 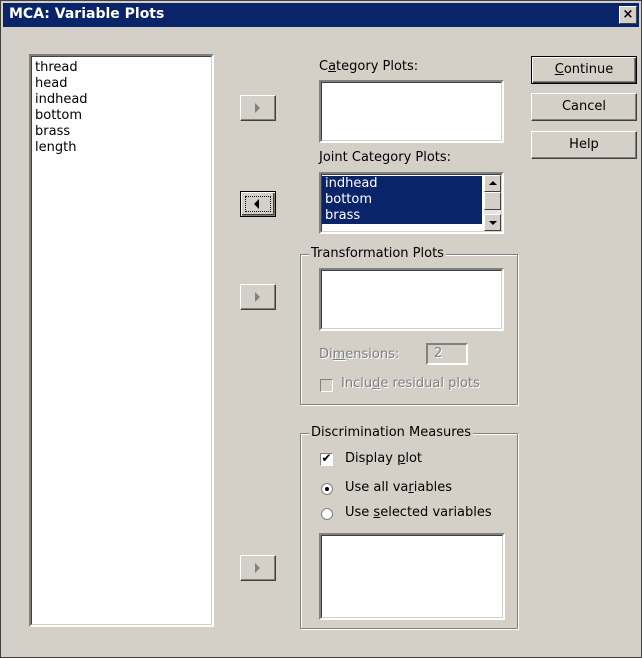 I want to click on category-plots-list, so click(x=411, y=111).